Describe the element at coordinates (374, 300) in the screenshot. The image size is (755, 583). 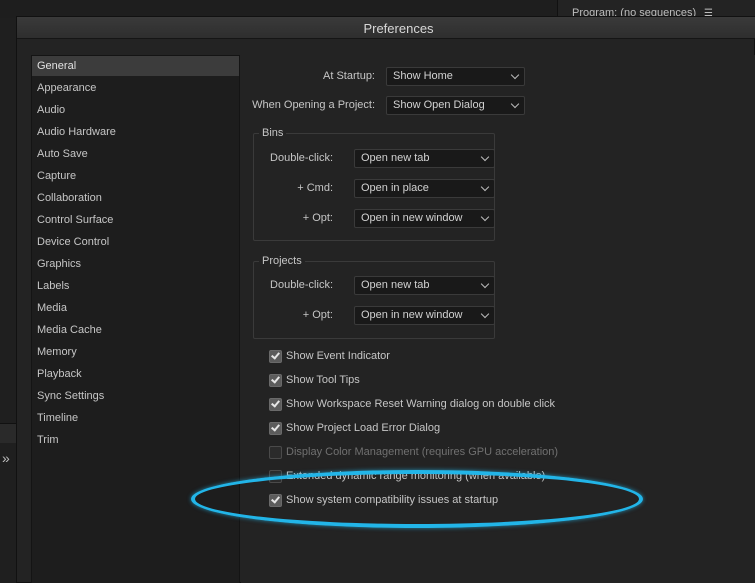
I see `projects-group` at that location.